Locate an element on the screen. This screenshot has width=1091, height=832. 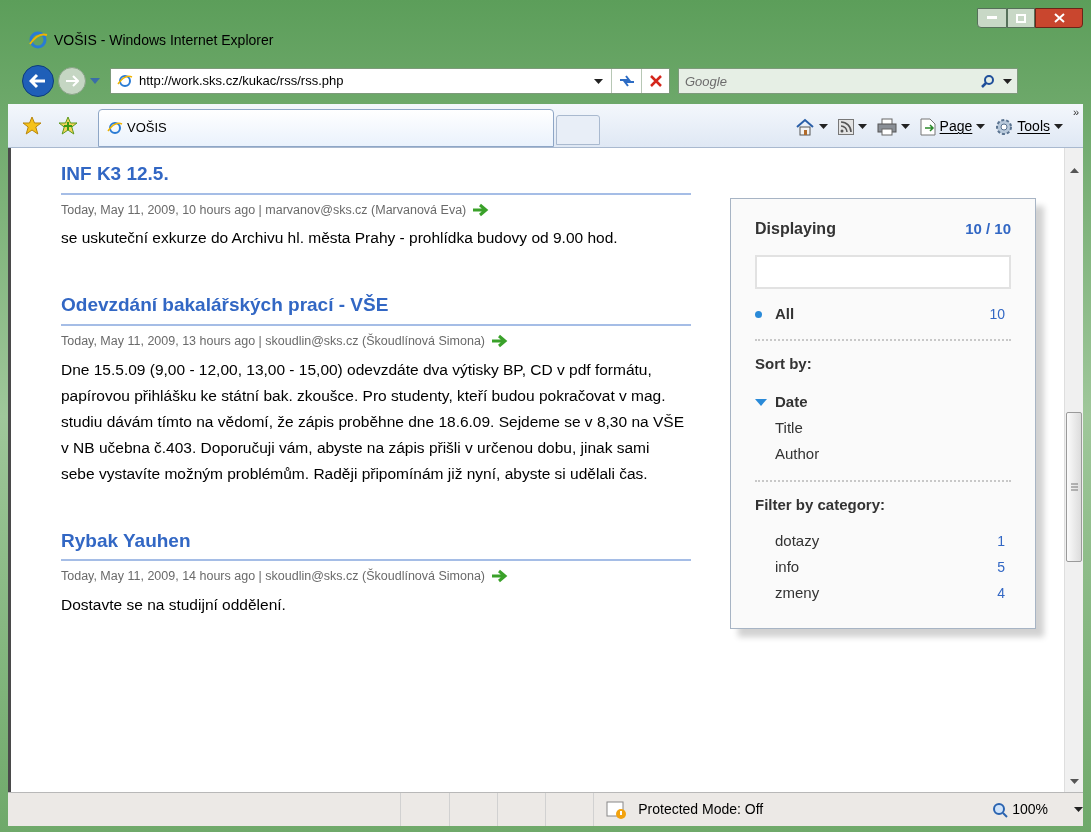
post-body: Dostavte se na studijní oddělení. is located at coordinates (174, 604).